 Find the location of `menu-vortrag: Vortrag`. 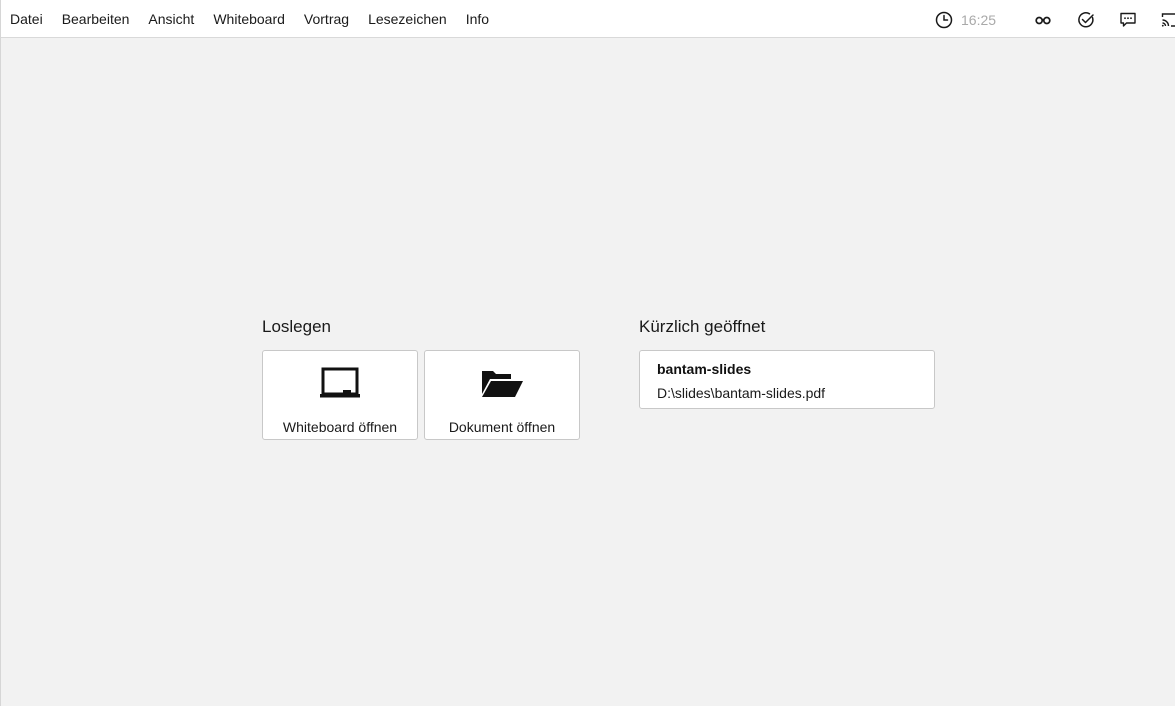

menu-vortrag: Vortrag is located at coordinates (326, 19).